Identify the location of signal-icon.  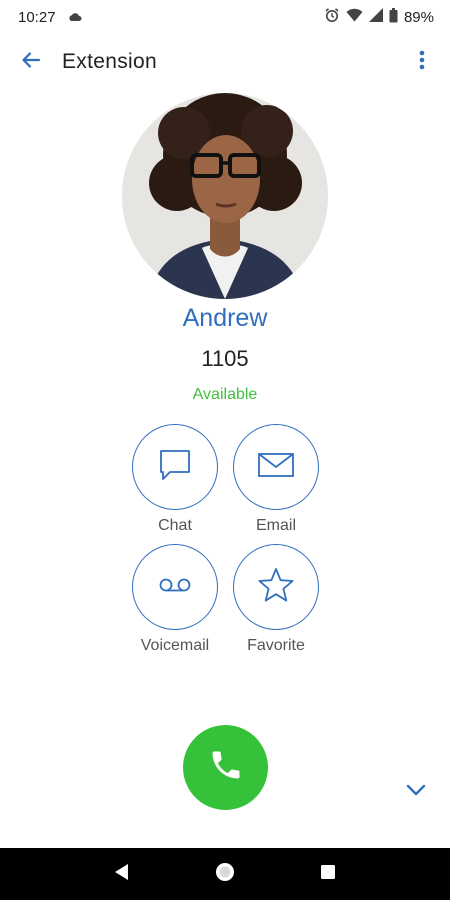
(375, 17).